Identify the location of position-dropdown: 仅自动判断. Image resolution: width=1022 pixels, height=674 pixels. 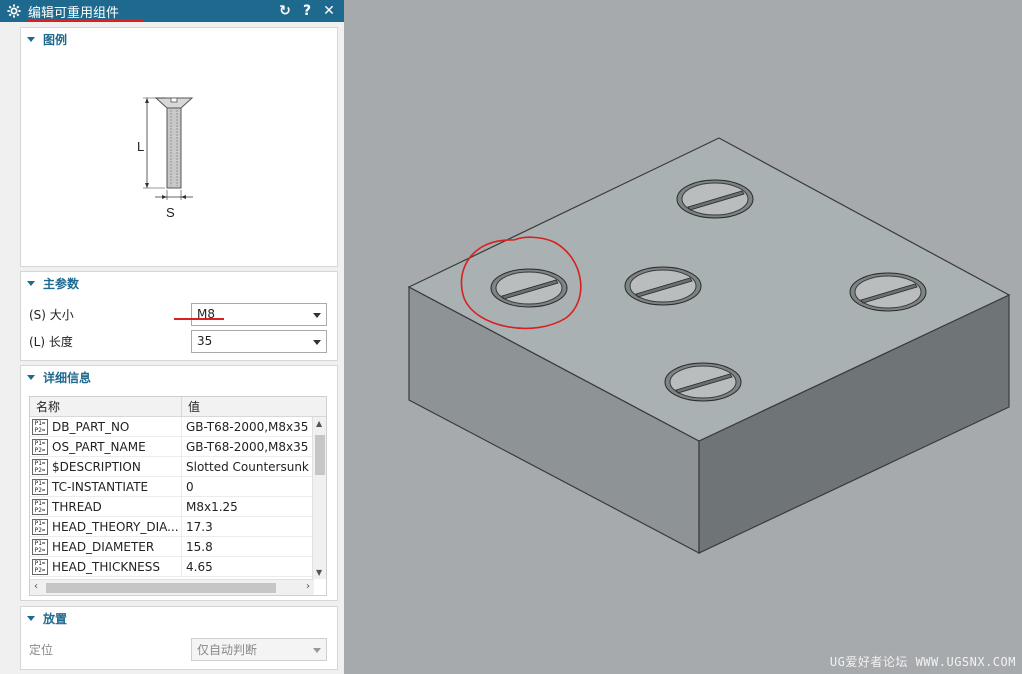
(259, 649).